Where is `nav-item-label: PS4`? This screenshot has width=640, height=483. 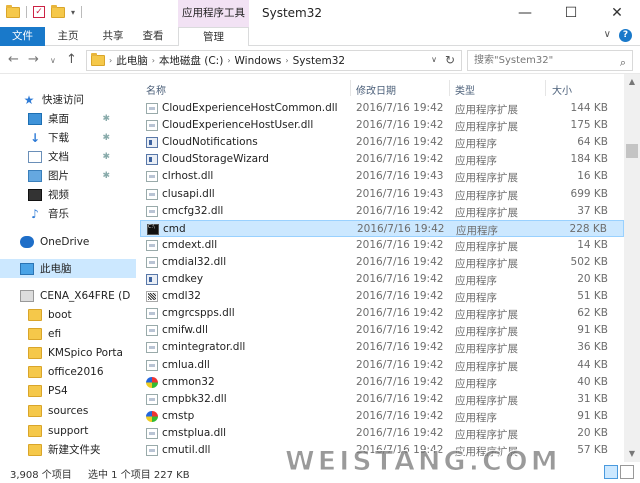 nav-item-label: PS4 is located at coordinates (58, 390).